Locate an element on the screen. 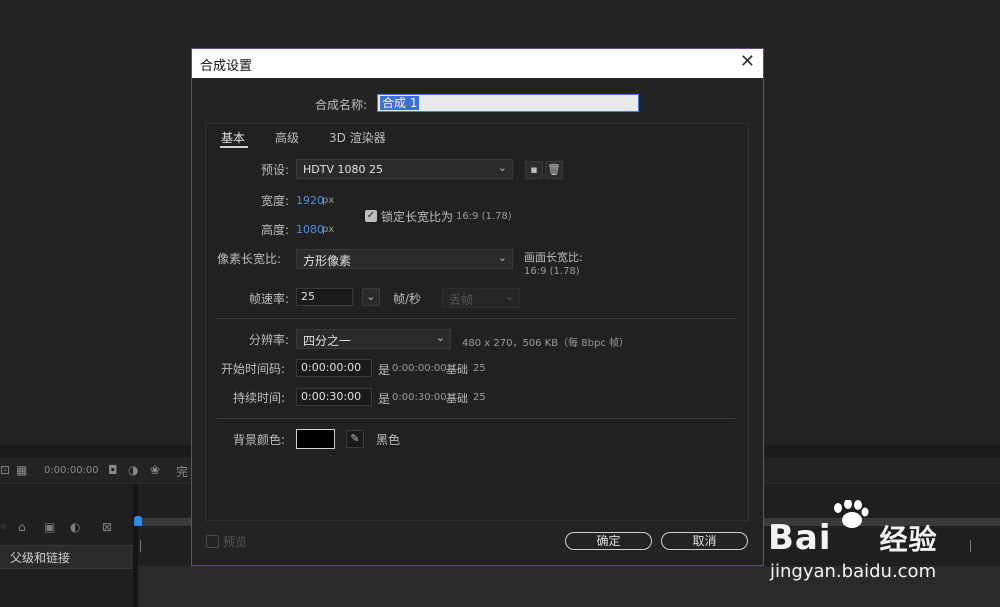 This screenshot has width=1000, height=607. lock-aspect-ratio: 16:9 (1.78) is located at coordinates (484, 216).